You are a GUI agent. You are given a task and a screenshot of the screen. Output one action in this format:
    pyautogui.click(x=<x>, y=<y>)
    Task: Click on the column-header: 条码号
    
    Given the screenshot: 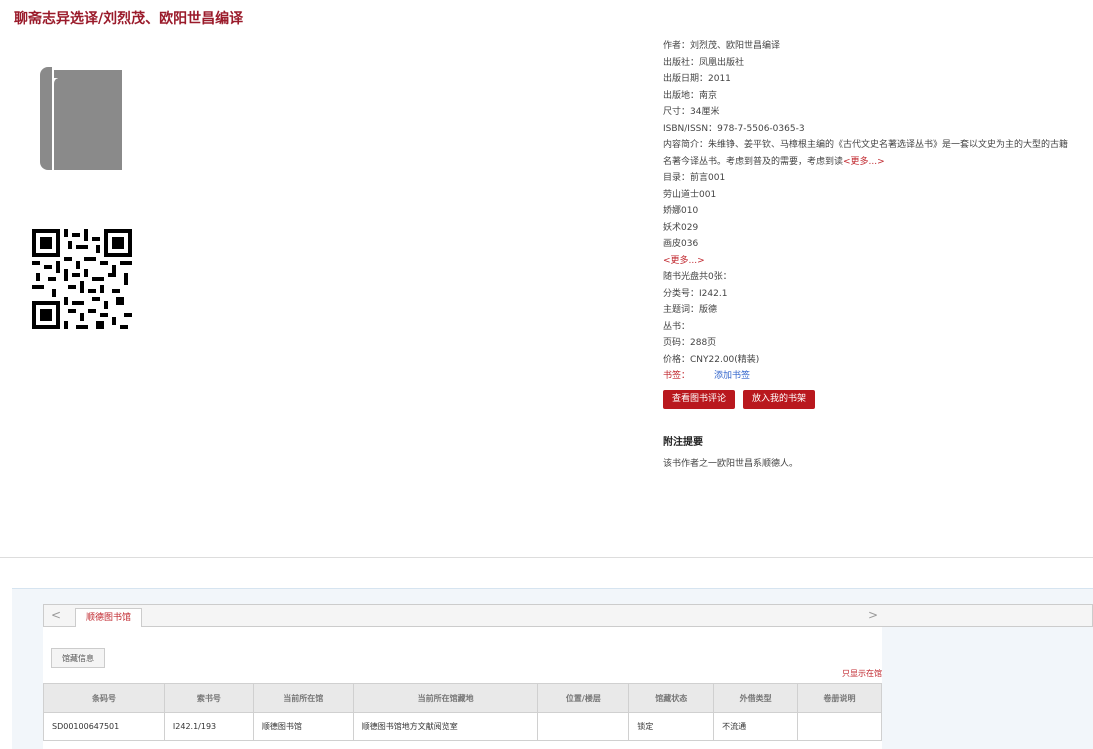 What is the action you would take?
    pyautogui.click(x=104, y=698)
    